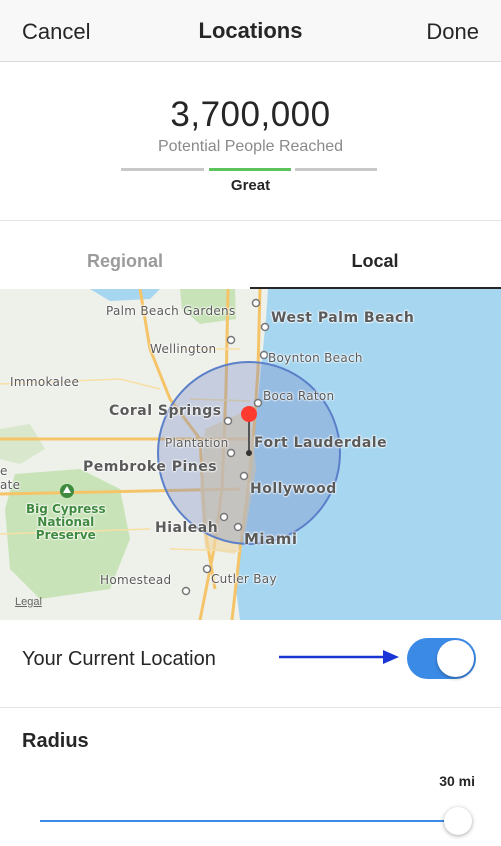 This screenshot has width=501, height=846. What do you see at coordinates (136, 580) in the screenshot?
I see `map-label-homestead: Homestead` at bounding box center [136, 580].